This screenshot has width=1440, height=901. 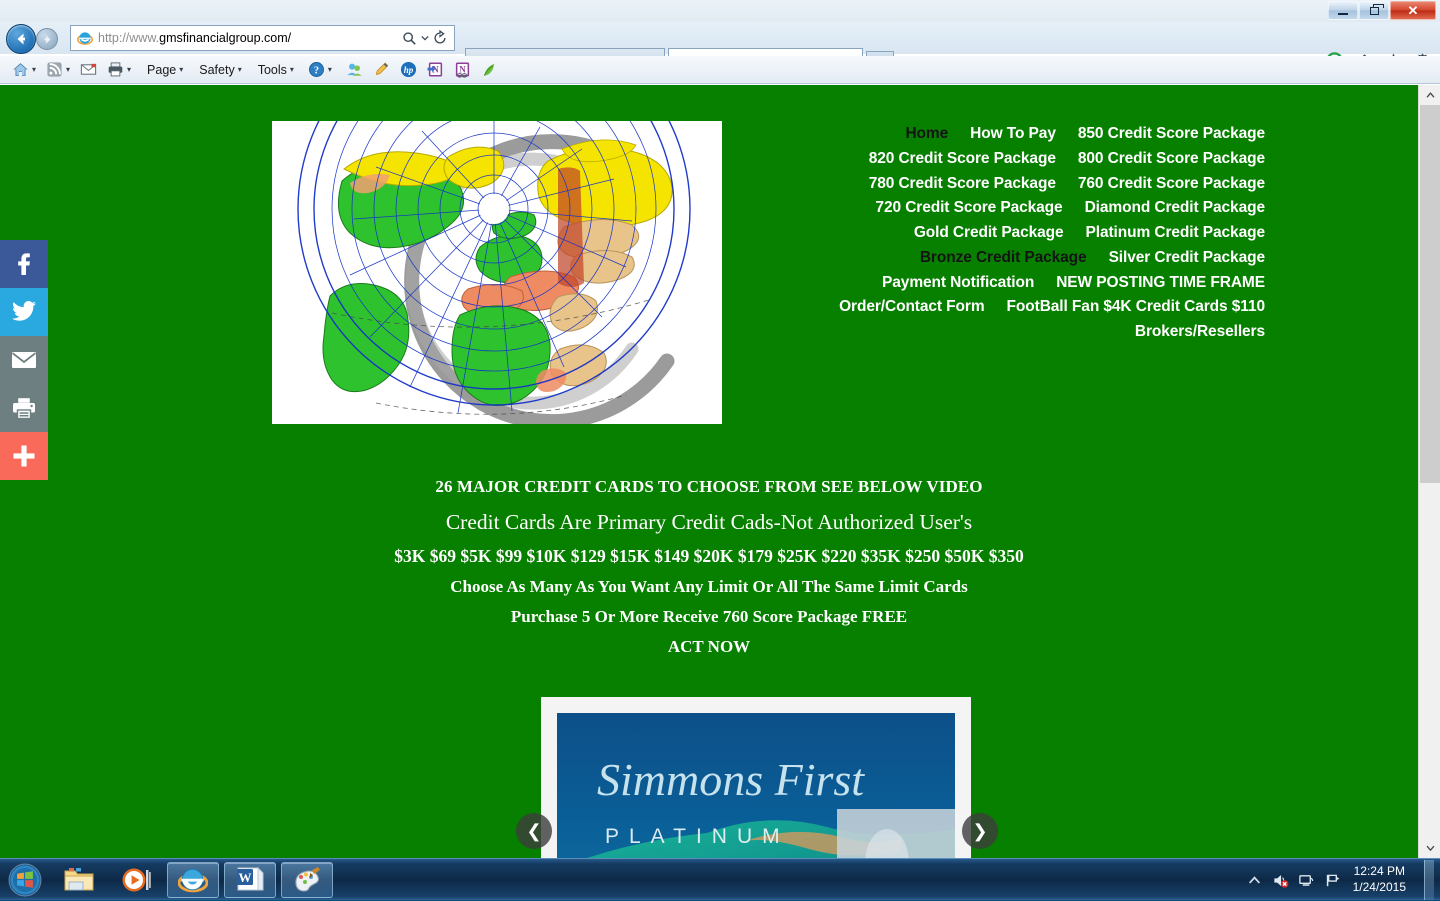 I want to click on nav-link-bronze-credit-package: Bronze Credit Package, so click(x=1003, y=258).